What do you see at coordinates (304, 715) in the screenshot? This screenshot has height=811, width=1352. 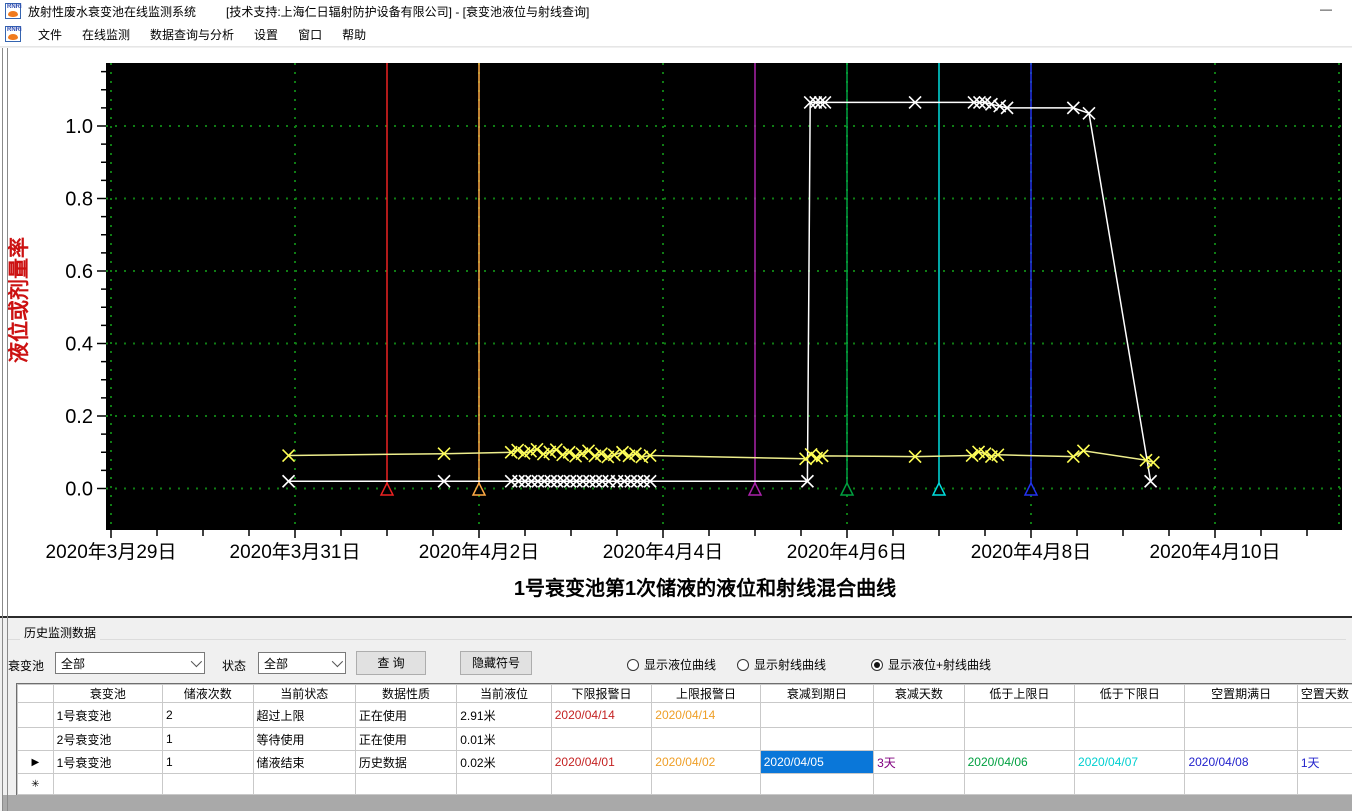 I see `table-cell: 超过上限` at bounding box center [304, 715].